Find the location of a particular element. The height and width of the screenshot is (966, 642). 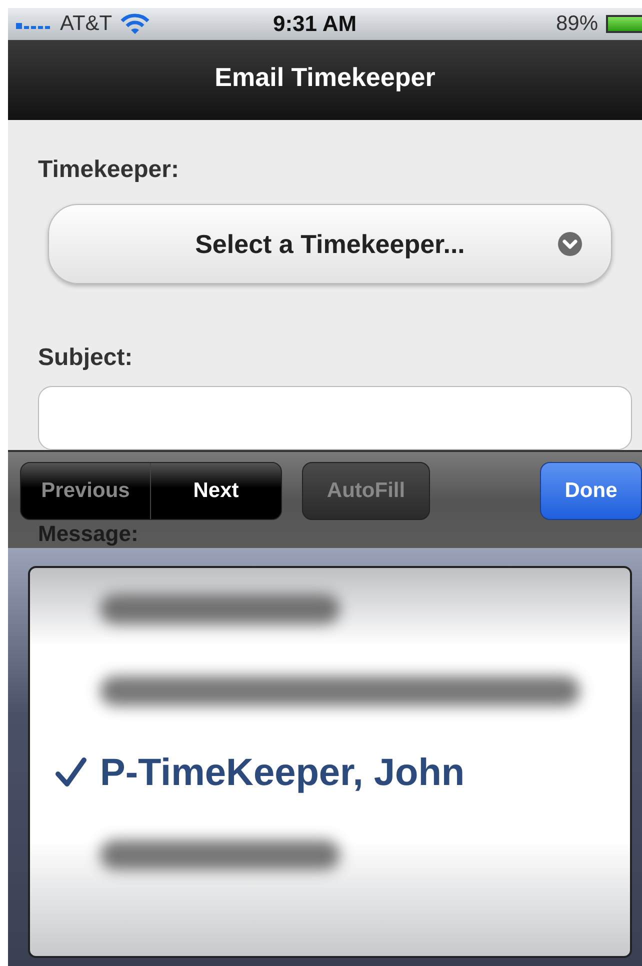

subject-field is located at coordinates (335, 418).